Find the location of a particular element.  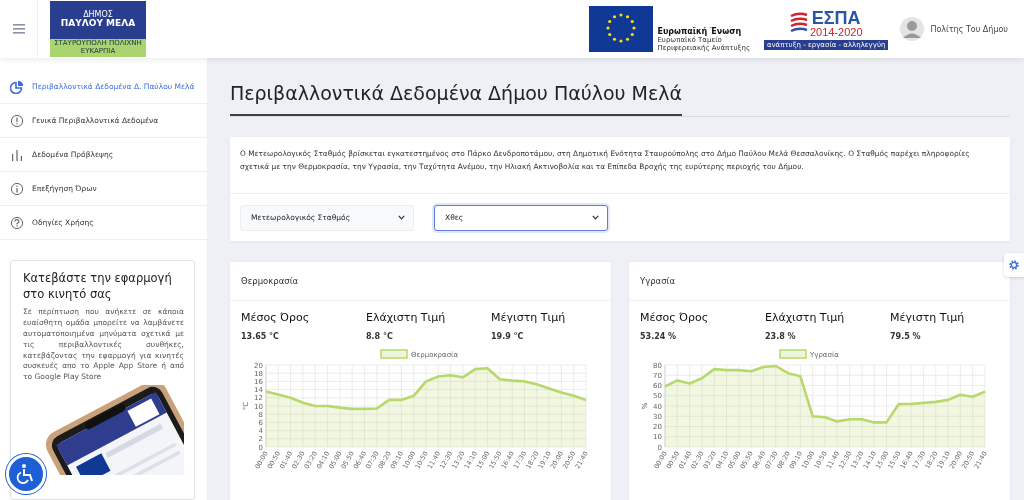

stat-value: 53.24 % is located at coordinates (659, 336).